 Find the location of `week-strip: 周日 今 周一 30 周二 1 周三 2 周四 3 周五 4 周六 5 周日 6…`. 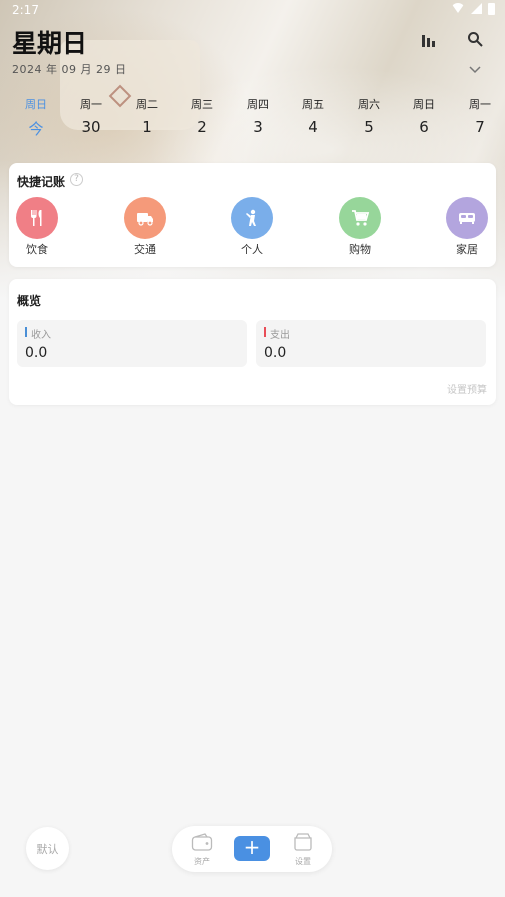

week-strip: 周日 今 周一 30 周二 1 周三 2 周四 3 周五 4 周六 5 周日 6… is located at coordinates (252, 117).